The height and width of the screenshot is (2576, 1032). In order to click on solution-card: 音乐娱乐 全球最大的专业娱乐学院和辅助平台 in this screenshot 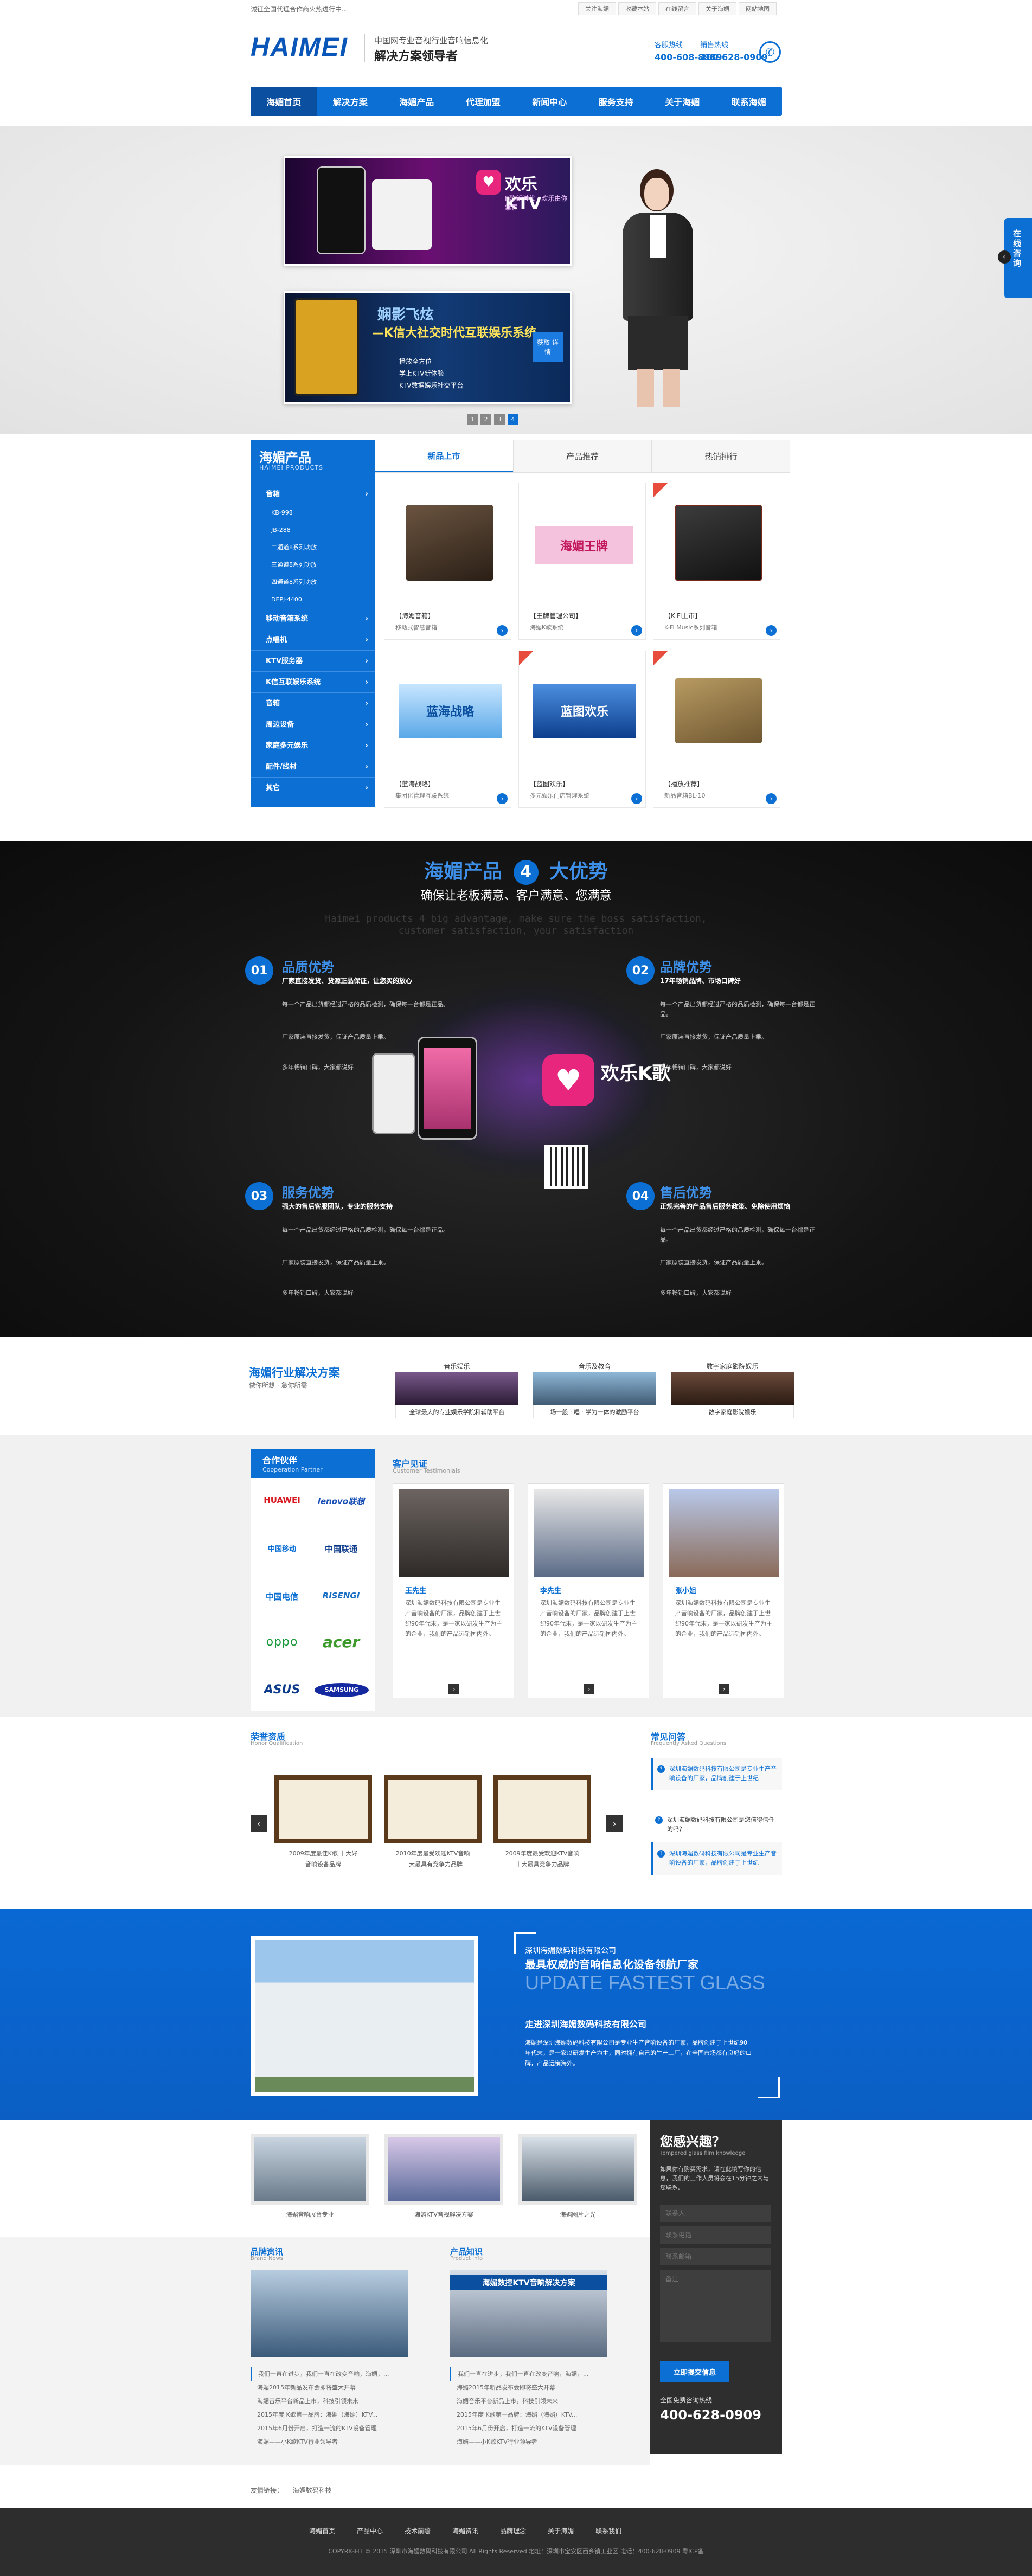, I will do `click(456, 1390)`.